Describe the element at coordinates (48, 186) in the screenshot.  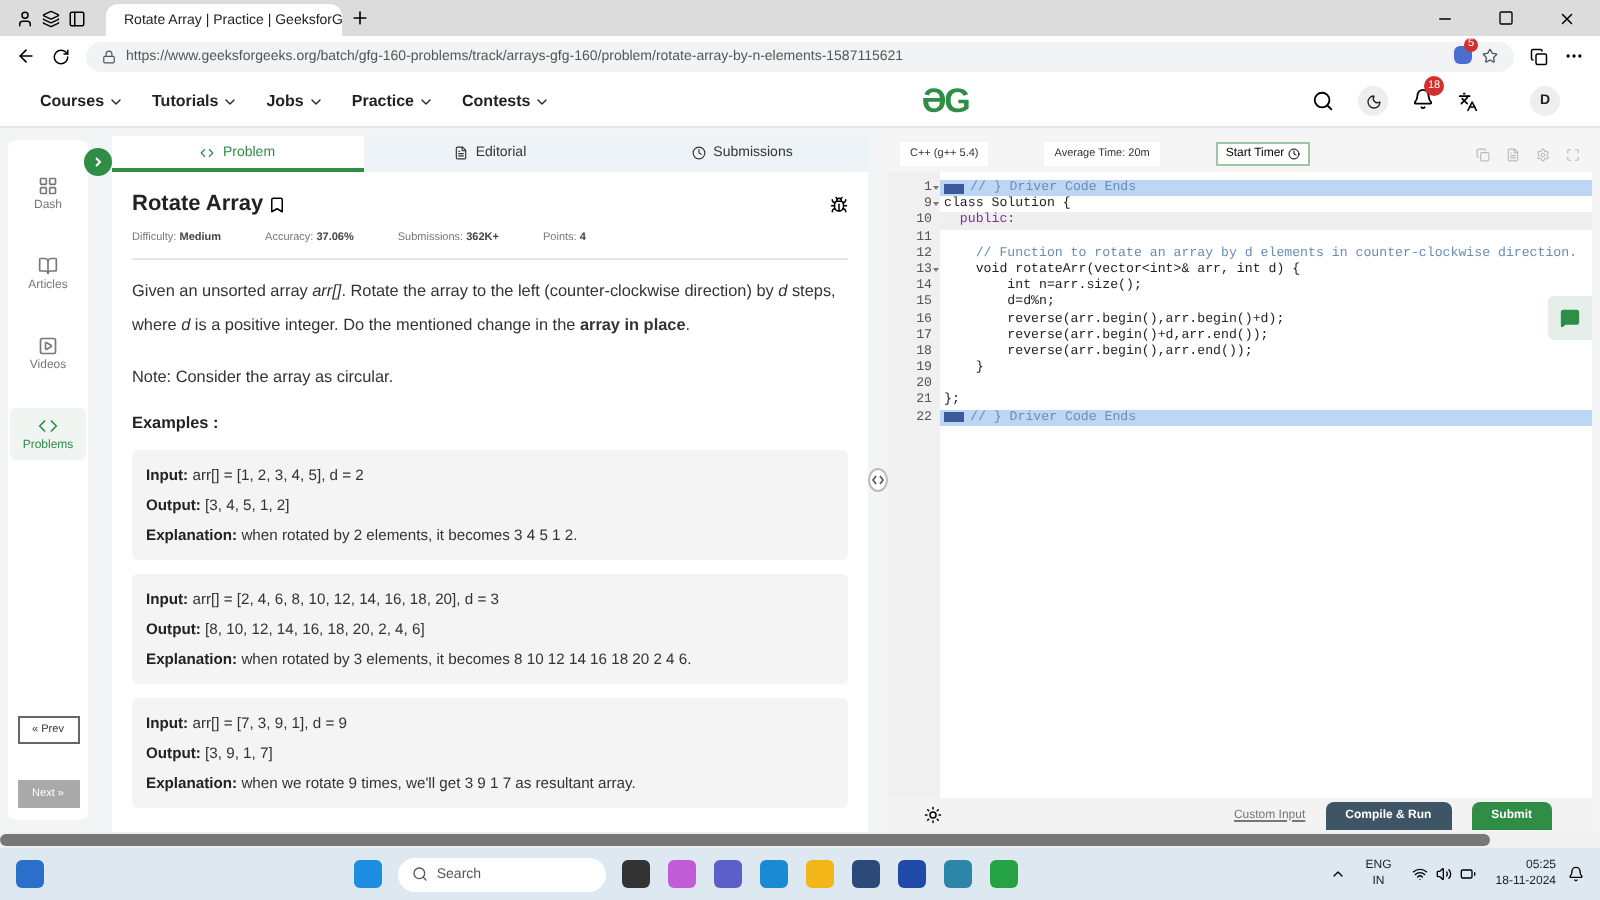
I see `grid-icon` at that location.